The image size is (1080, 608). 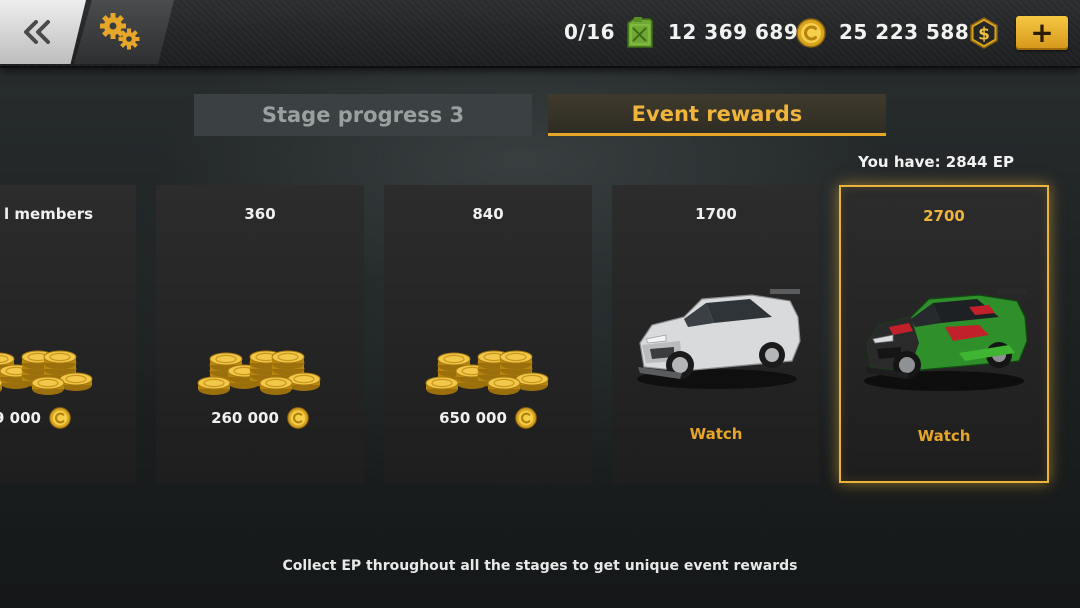 I want to click on green-car-image, so click(x=946, y=340).